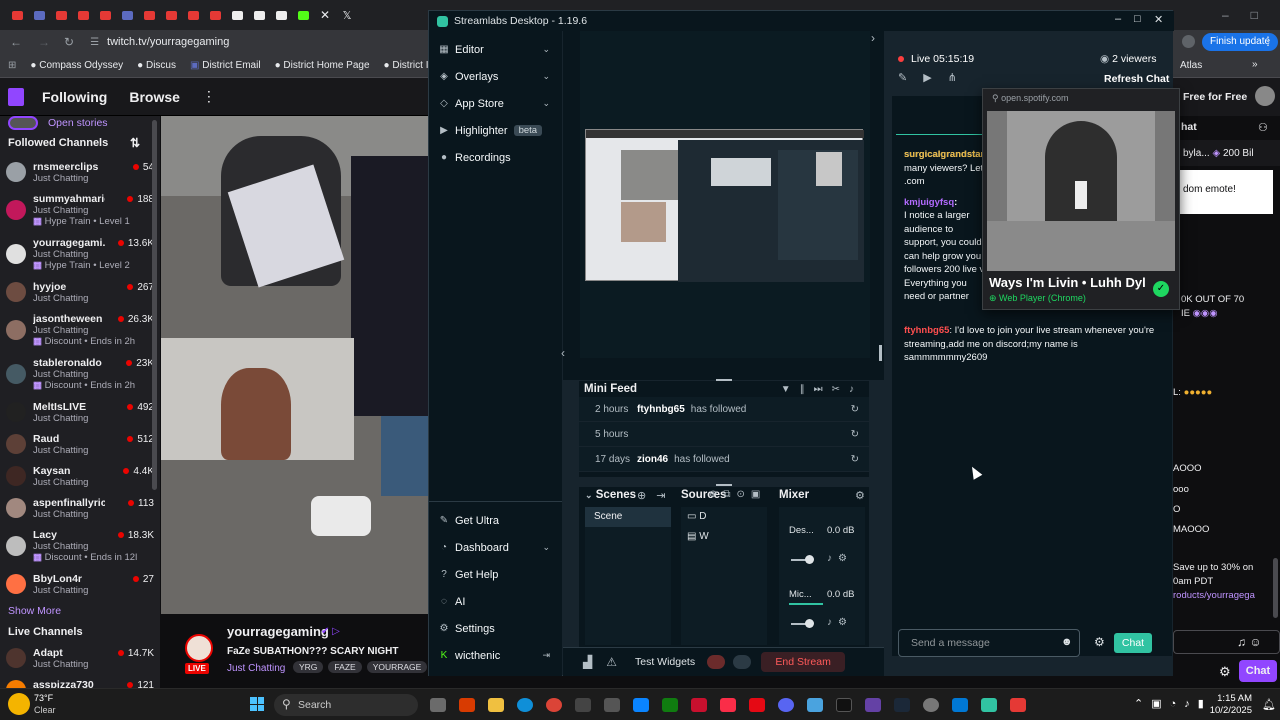  I want to click on category-link: Just Chatting, so click(256, 668).